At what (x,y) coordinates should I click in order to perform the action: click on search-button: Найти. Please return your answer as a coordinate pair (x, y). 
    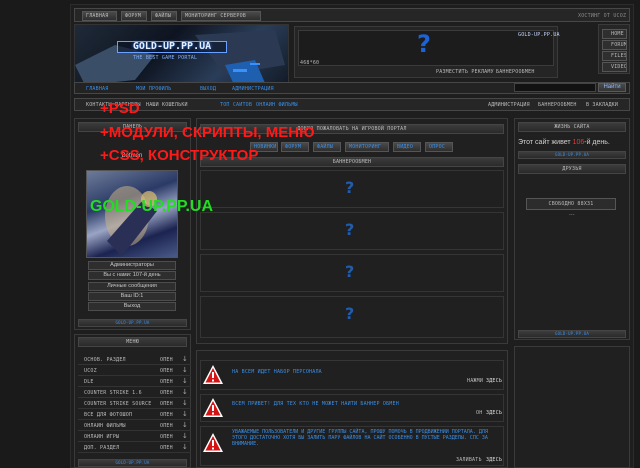
    Looking at the image, I should click on (612, 87).